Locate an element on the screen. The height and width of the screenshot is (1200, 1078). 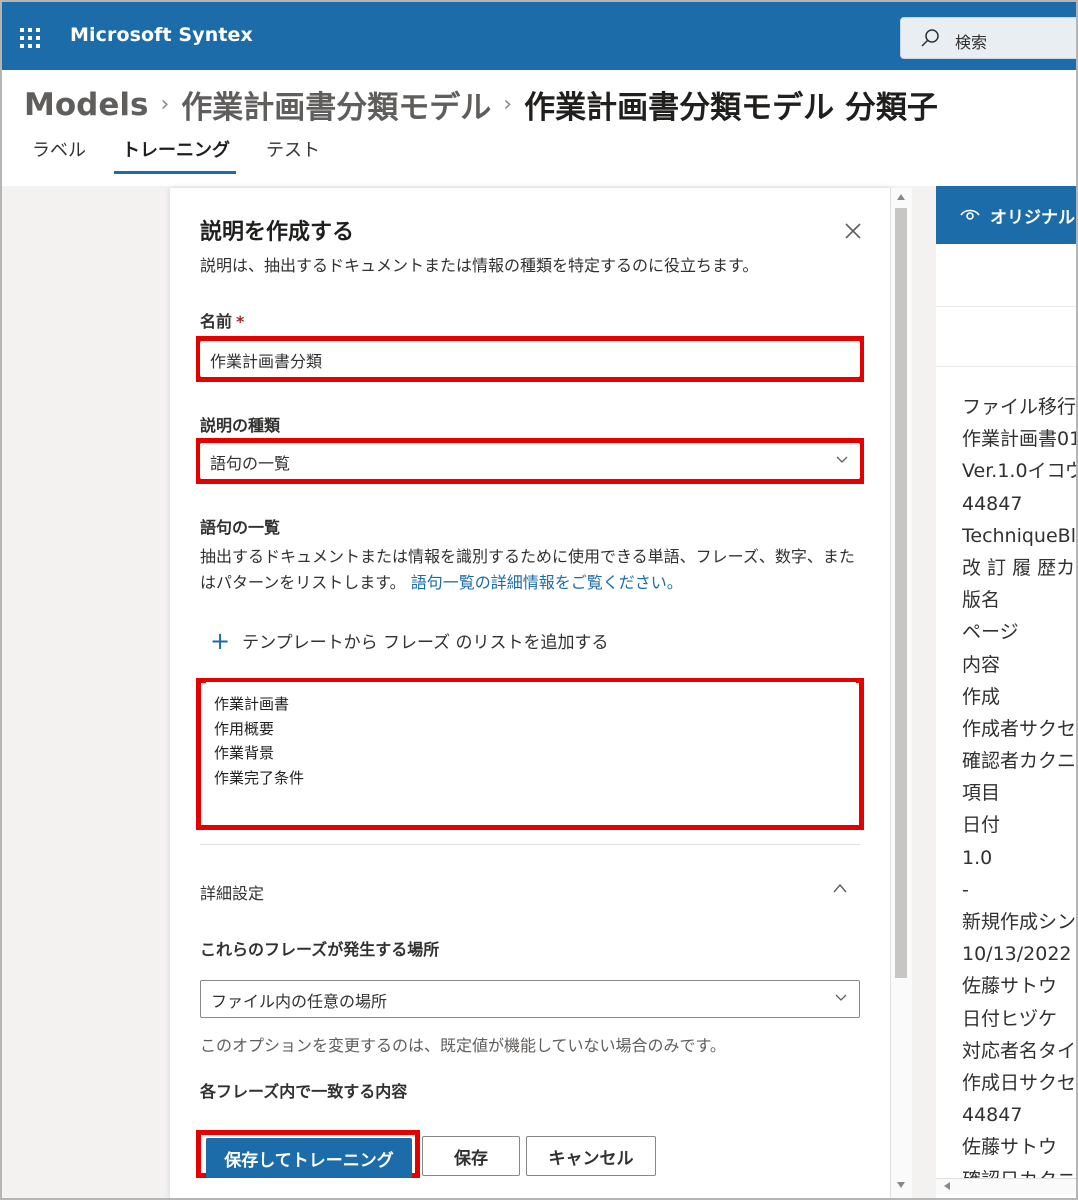
add-from-template-button: + テンプレートから フレーズ のリストを追加する is located at coordinates (409, 640).